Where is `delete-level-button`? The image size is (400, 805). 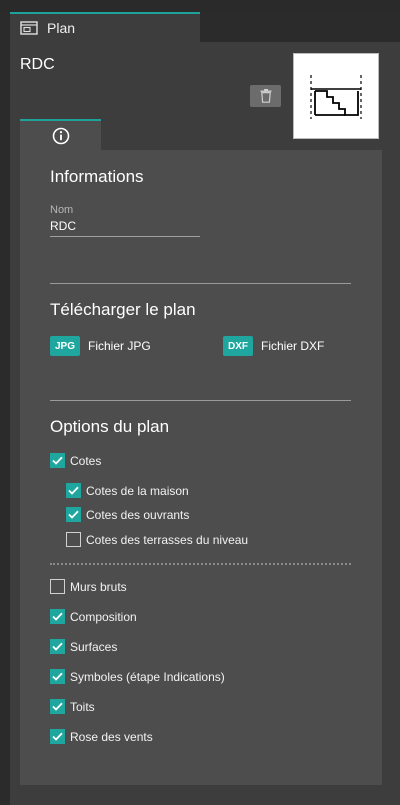
delete-level-button is located at coordinates (265, 96).